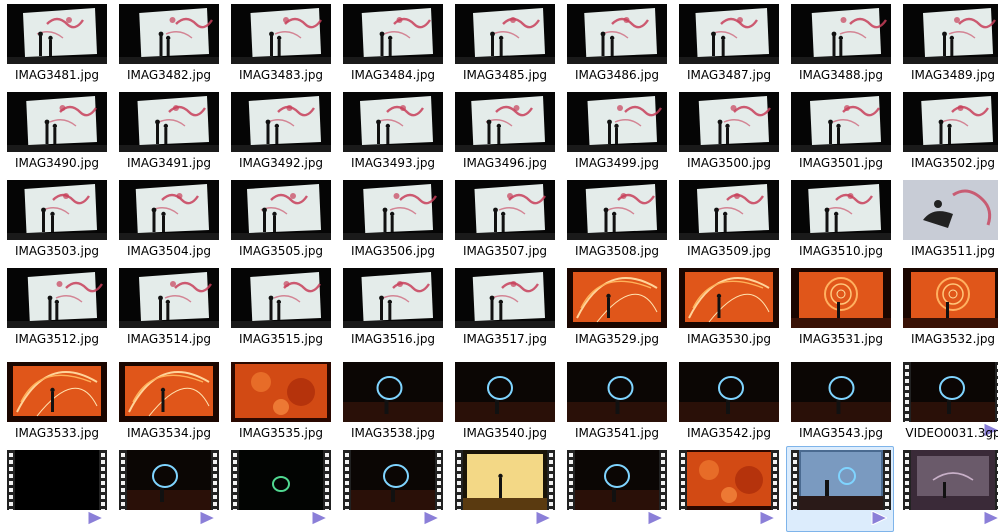 The height and width of the screenshot is (532, 998). Describe the element at coordinates (728, 307) in the screenshot. I see `image-file-item: IMAG3530.jpg` at that location.